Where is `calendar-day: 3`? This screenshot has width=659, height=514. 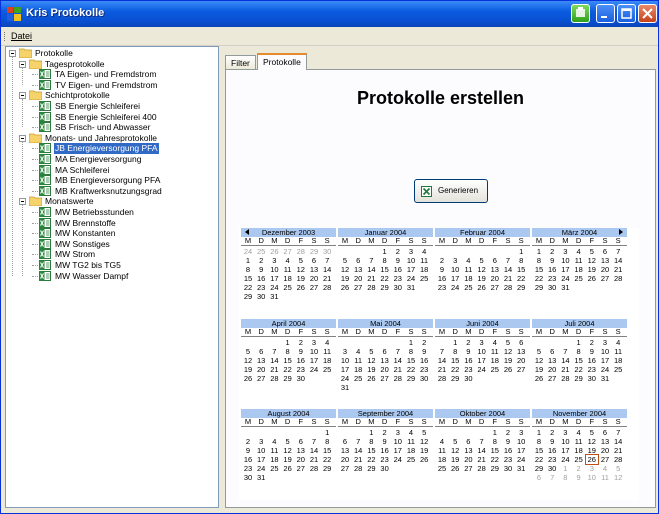
calendar-day: 3 is located at coordinates (398, 432).